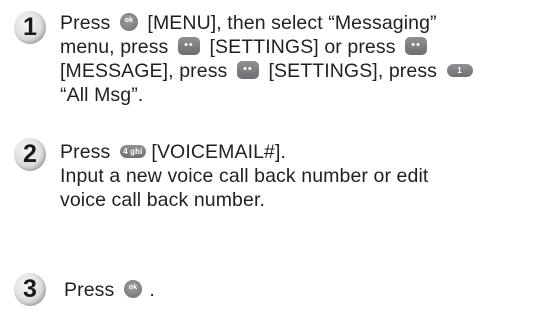  What do you see at coordinates (298, 152) in the screenshot?
I see `step-line: Press 4 ghi [VOICEMAIL#].` at bounding box center [298, 152].